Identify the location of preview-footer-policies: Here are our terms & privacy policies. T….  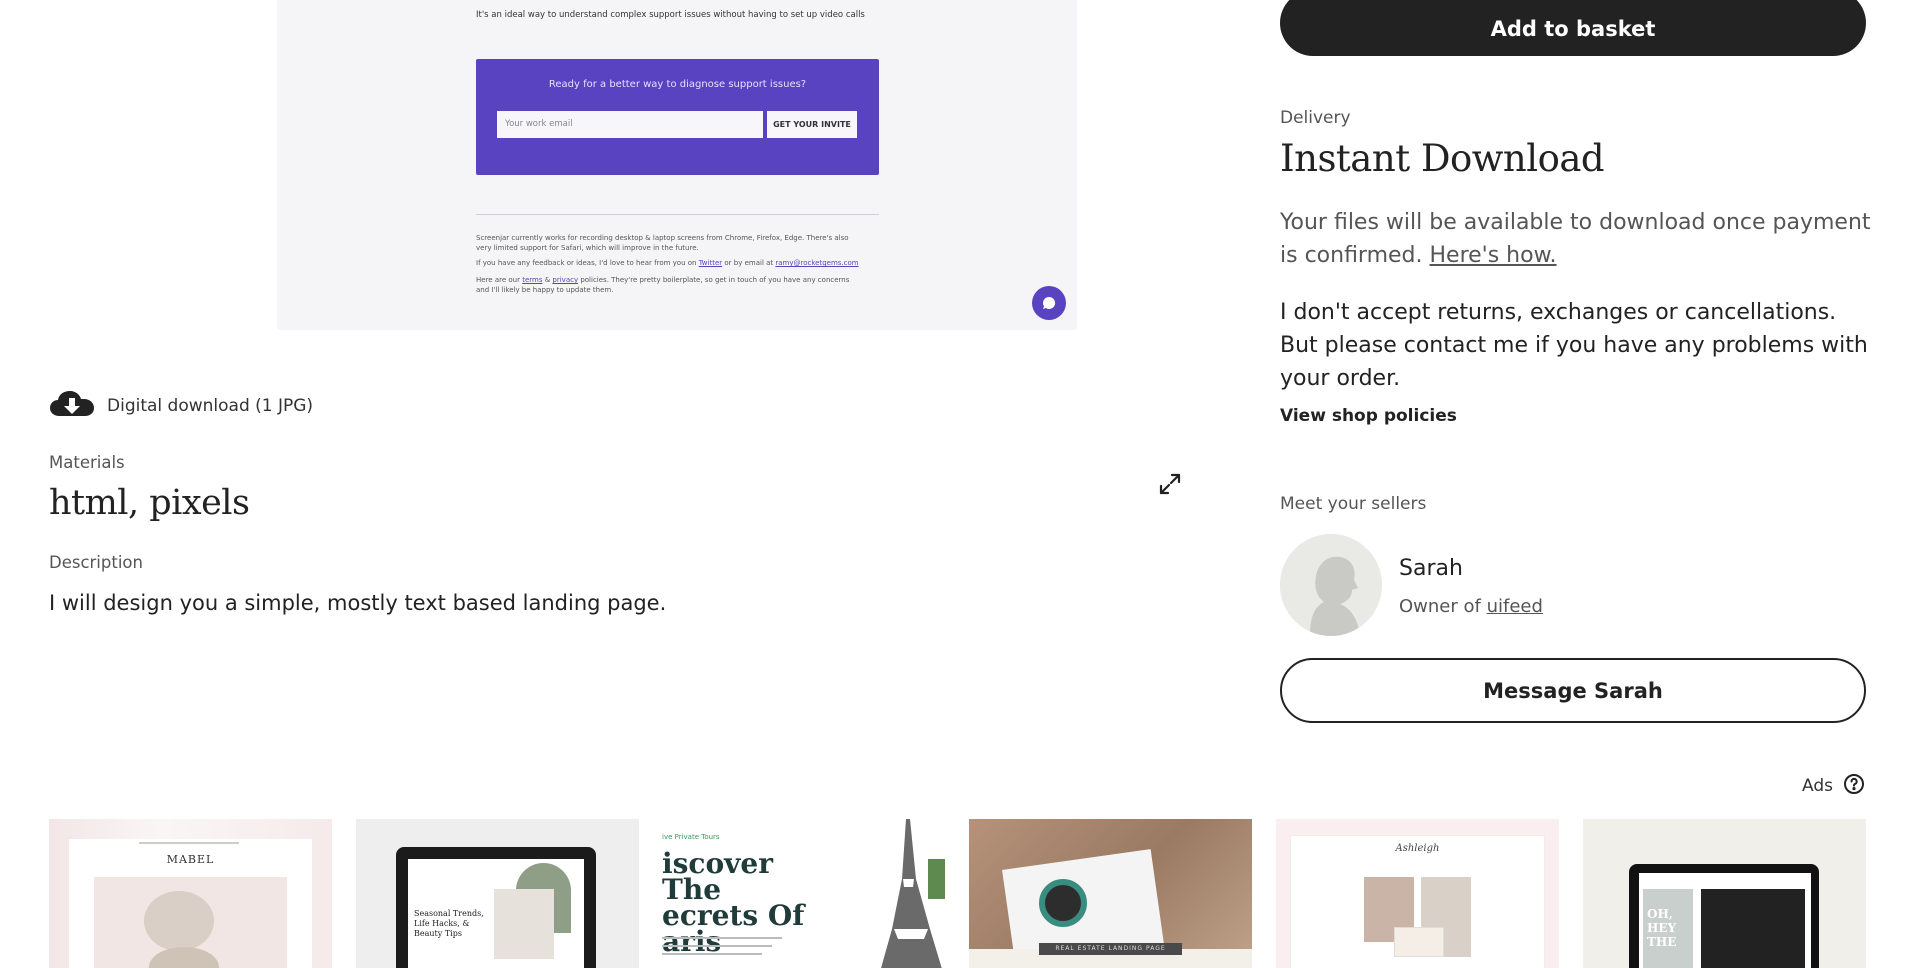
(663, 285).